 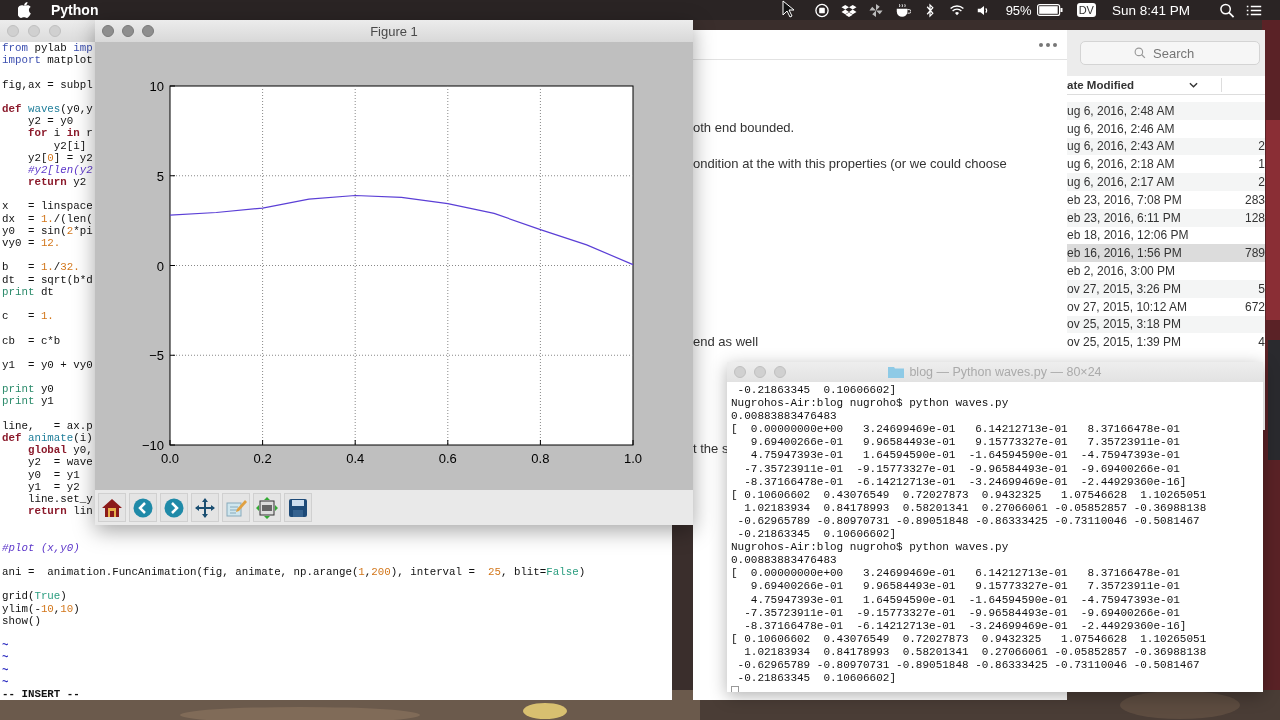 What do you see at coordinates (1128, 235) in the screenshot?
I see `date-cell: eb 18, 2016, 12:06 PM` at bounding box center [1128, 235].